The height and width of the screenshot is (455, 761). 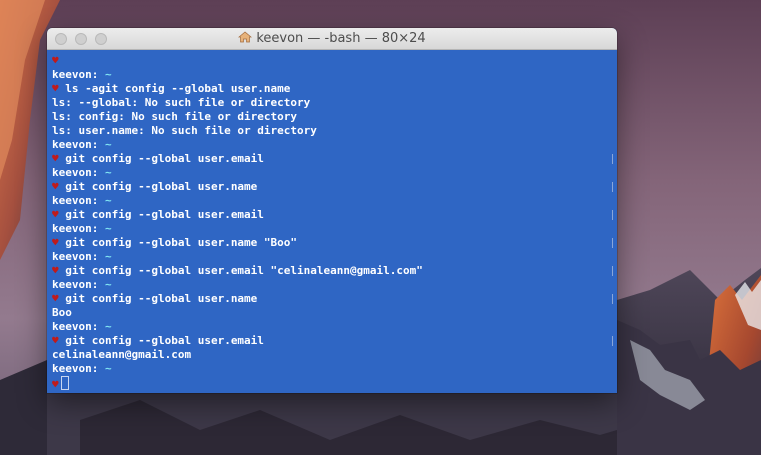 I want to click on command-text: ls -agit config --global user.name, so click(x=178, y=88).